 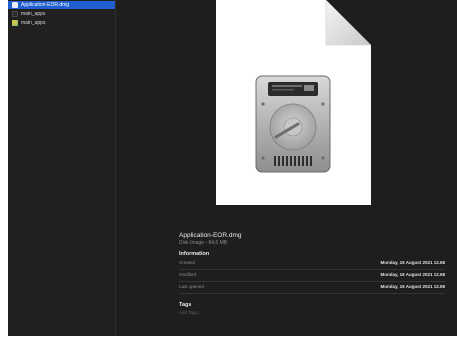 I want to click on information-heading: Information, so click(x=194, y=254).